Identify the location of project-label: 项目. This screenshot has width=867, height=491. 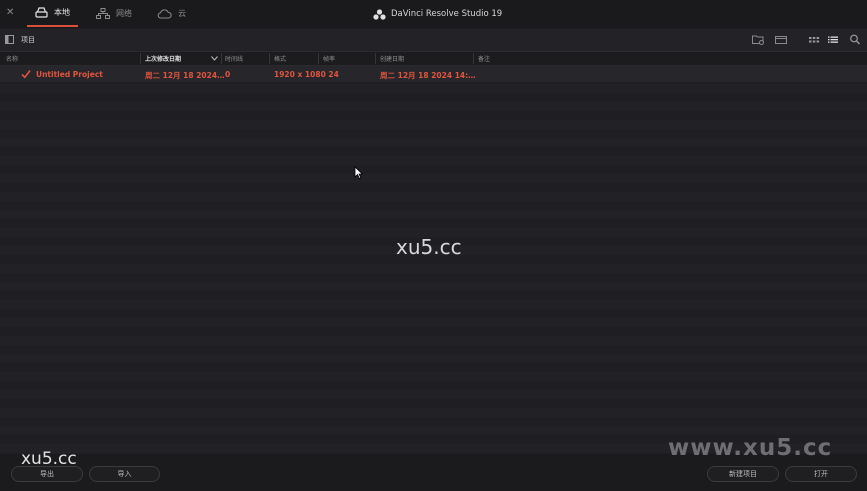
(28, 40).